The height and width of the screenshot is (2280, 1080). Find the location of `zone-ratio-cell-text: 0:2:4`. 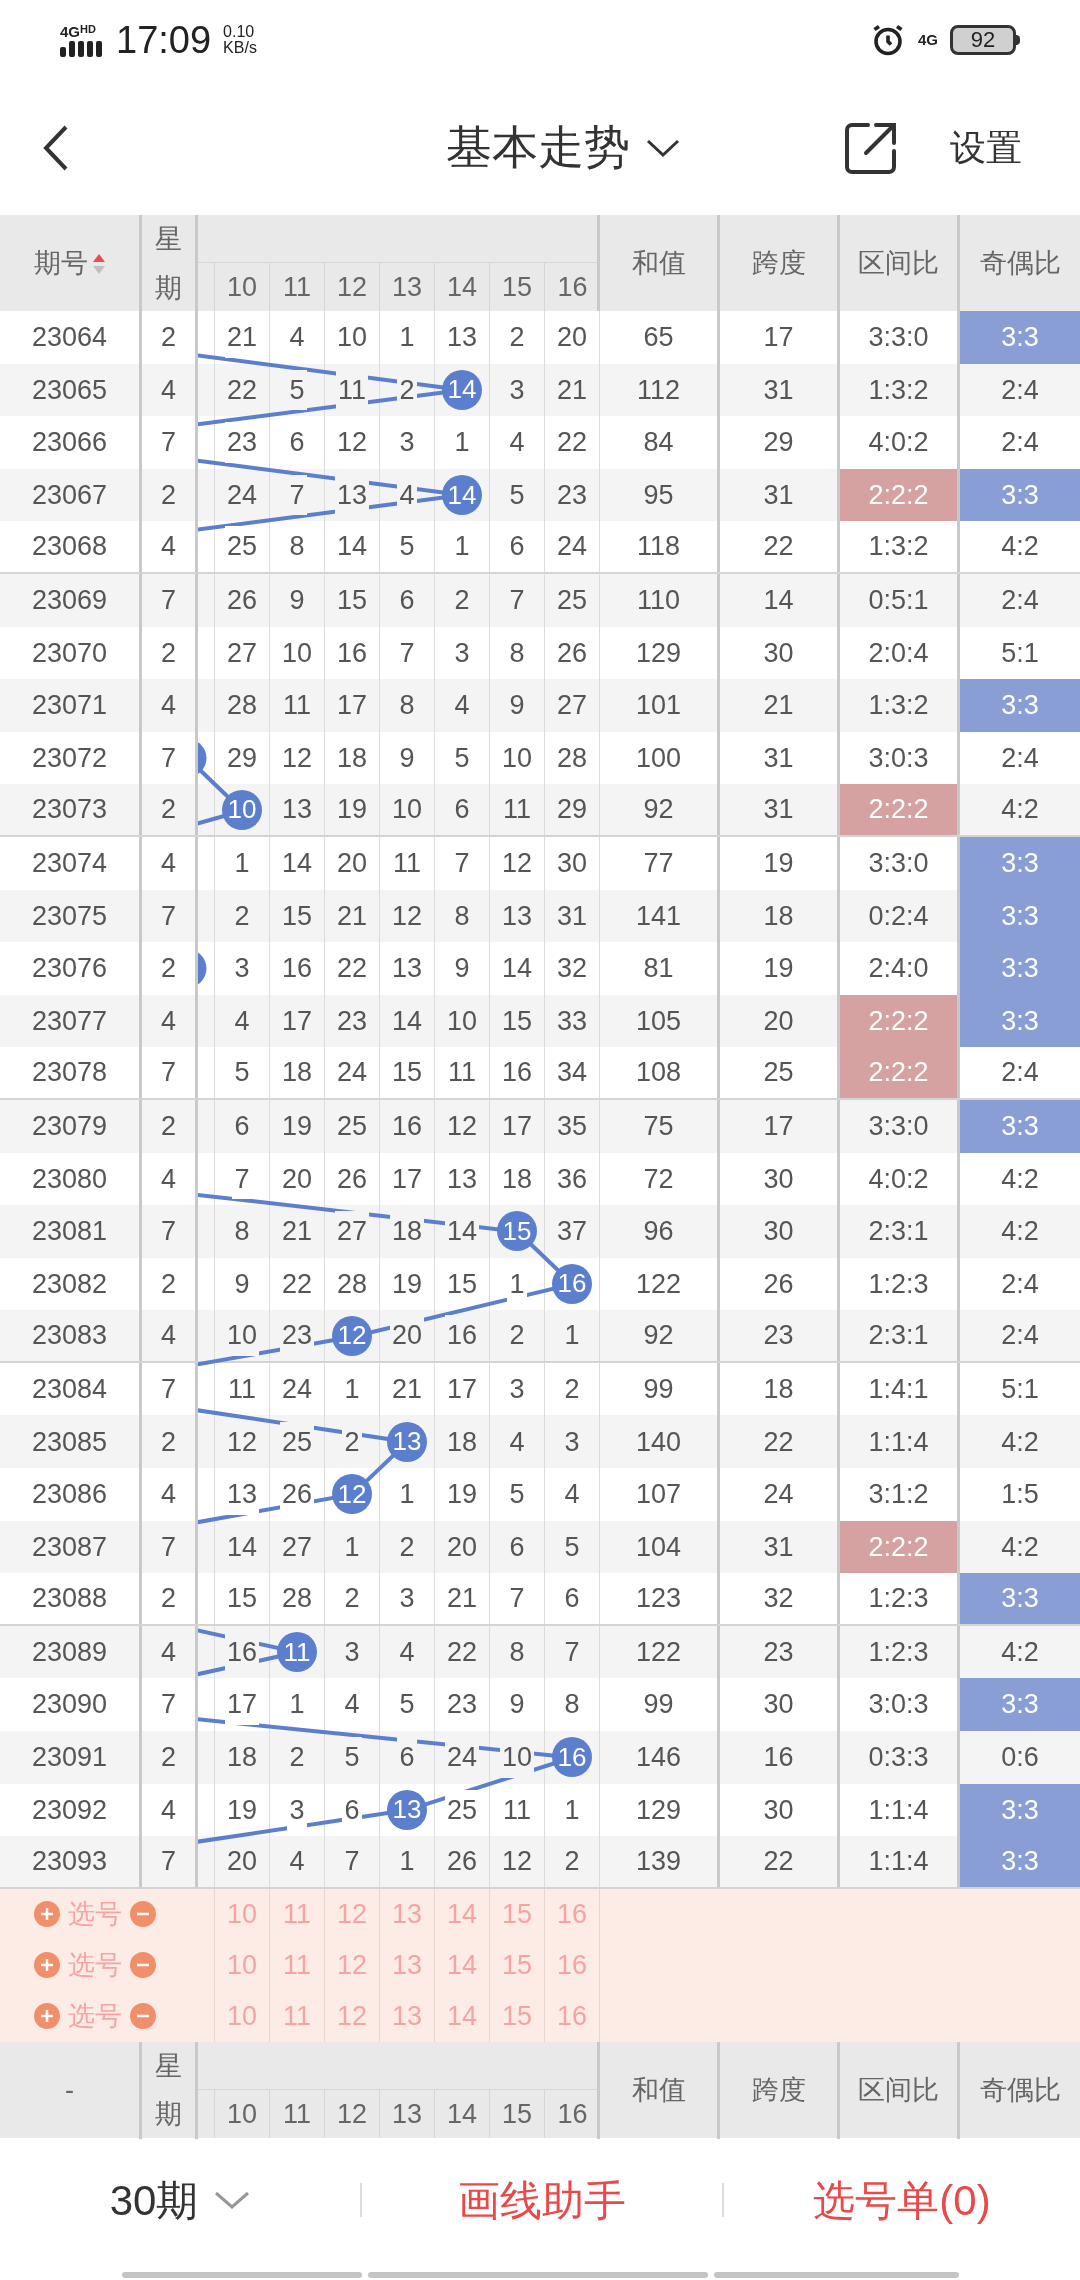

zone-ratio-cell-text: 0:2:4 is located at coordinates (898, 916).